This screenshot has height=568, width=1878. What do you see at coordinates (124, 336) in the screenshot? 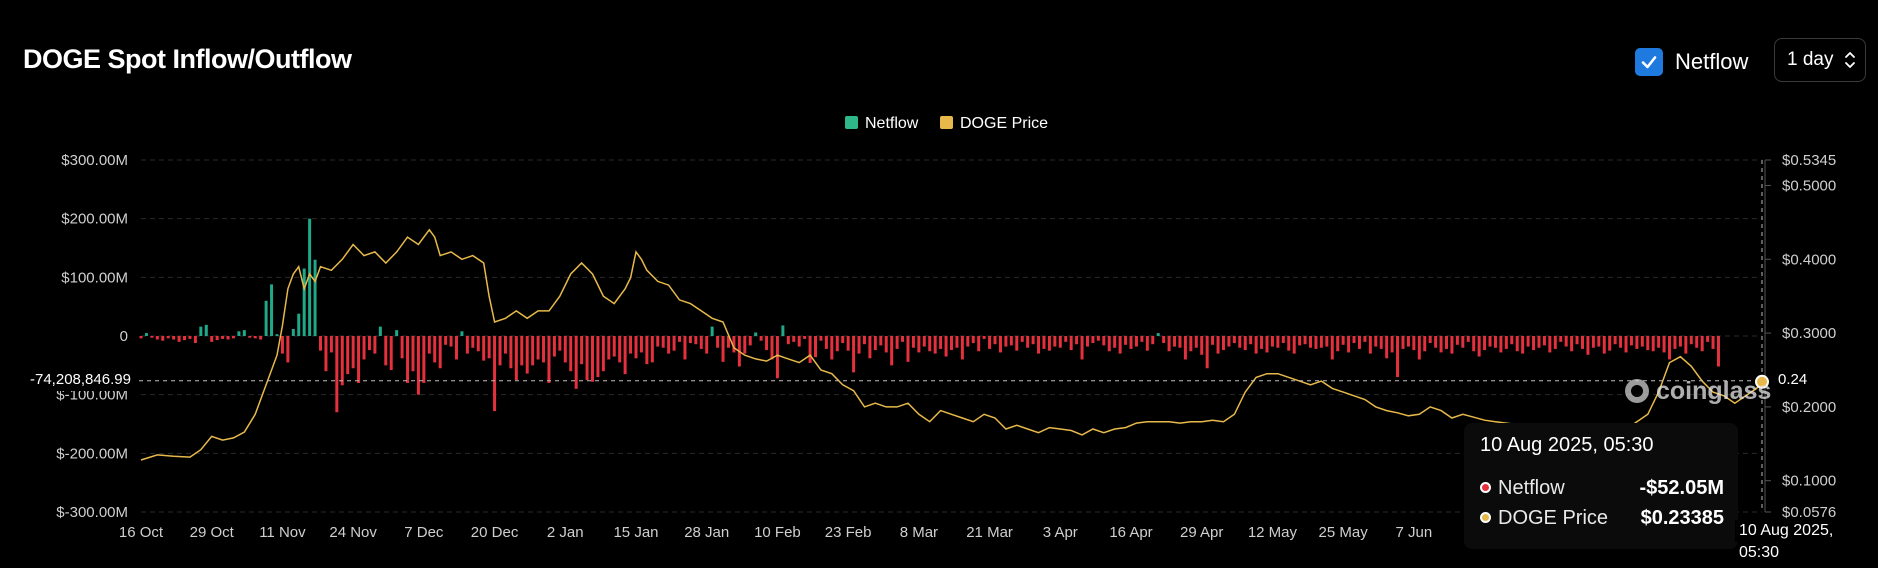
I see `y-left-tick-label: 0` at bounding box center [124, 336].